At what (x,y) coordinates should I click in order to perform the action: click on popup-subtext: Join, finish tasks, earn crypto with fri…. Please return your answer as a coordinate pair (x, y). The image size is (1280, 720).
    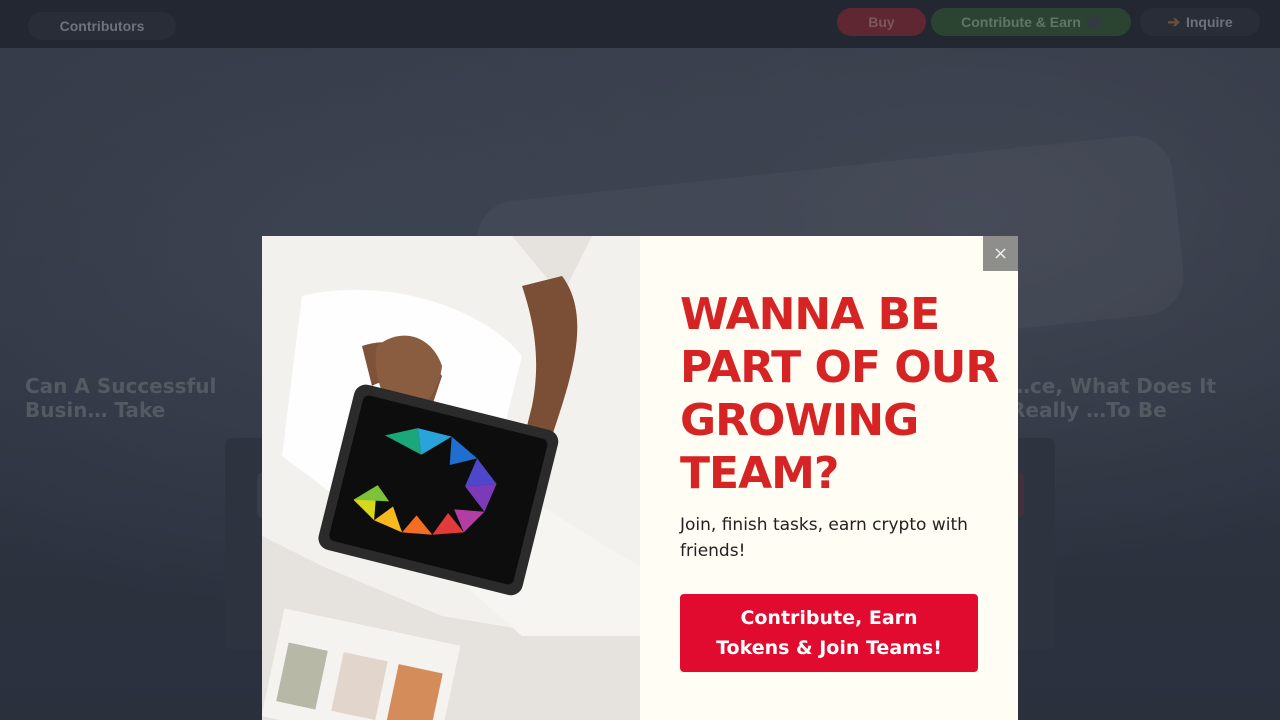
    Looking at the image, I should click on (824, 538).